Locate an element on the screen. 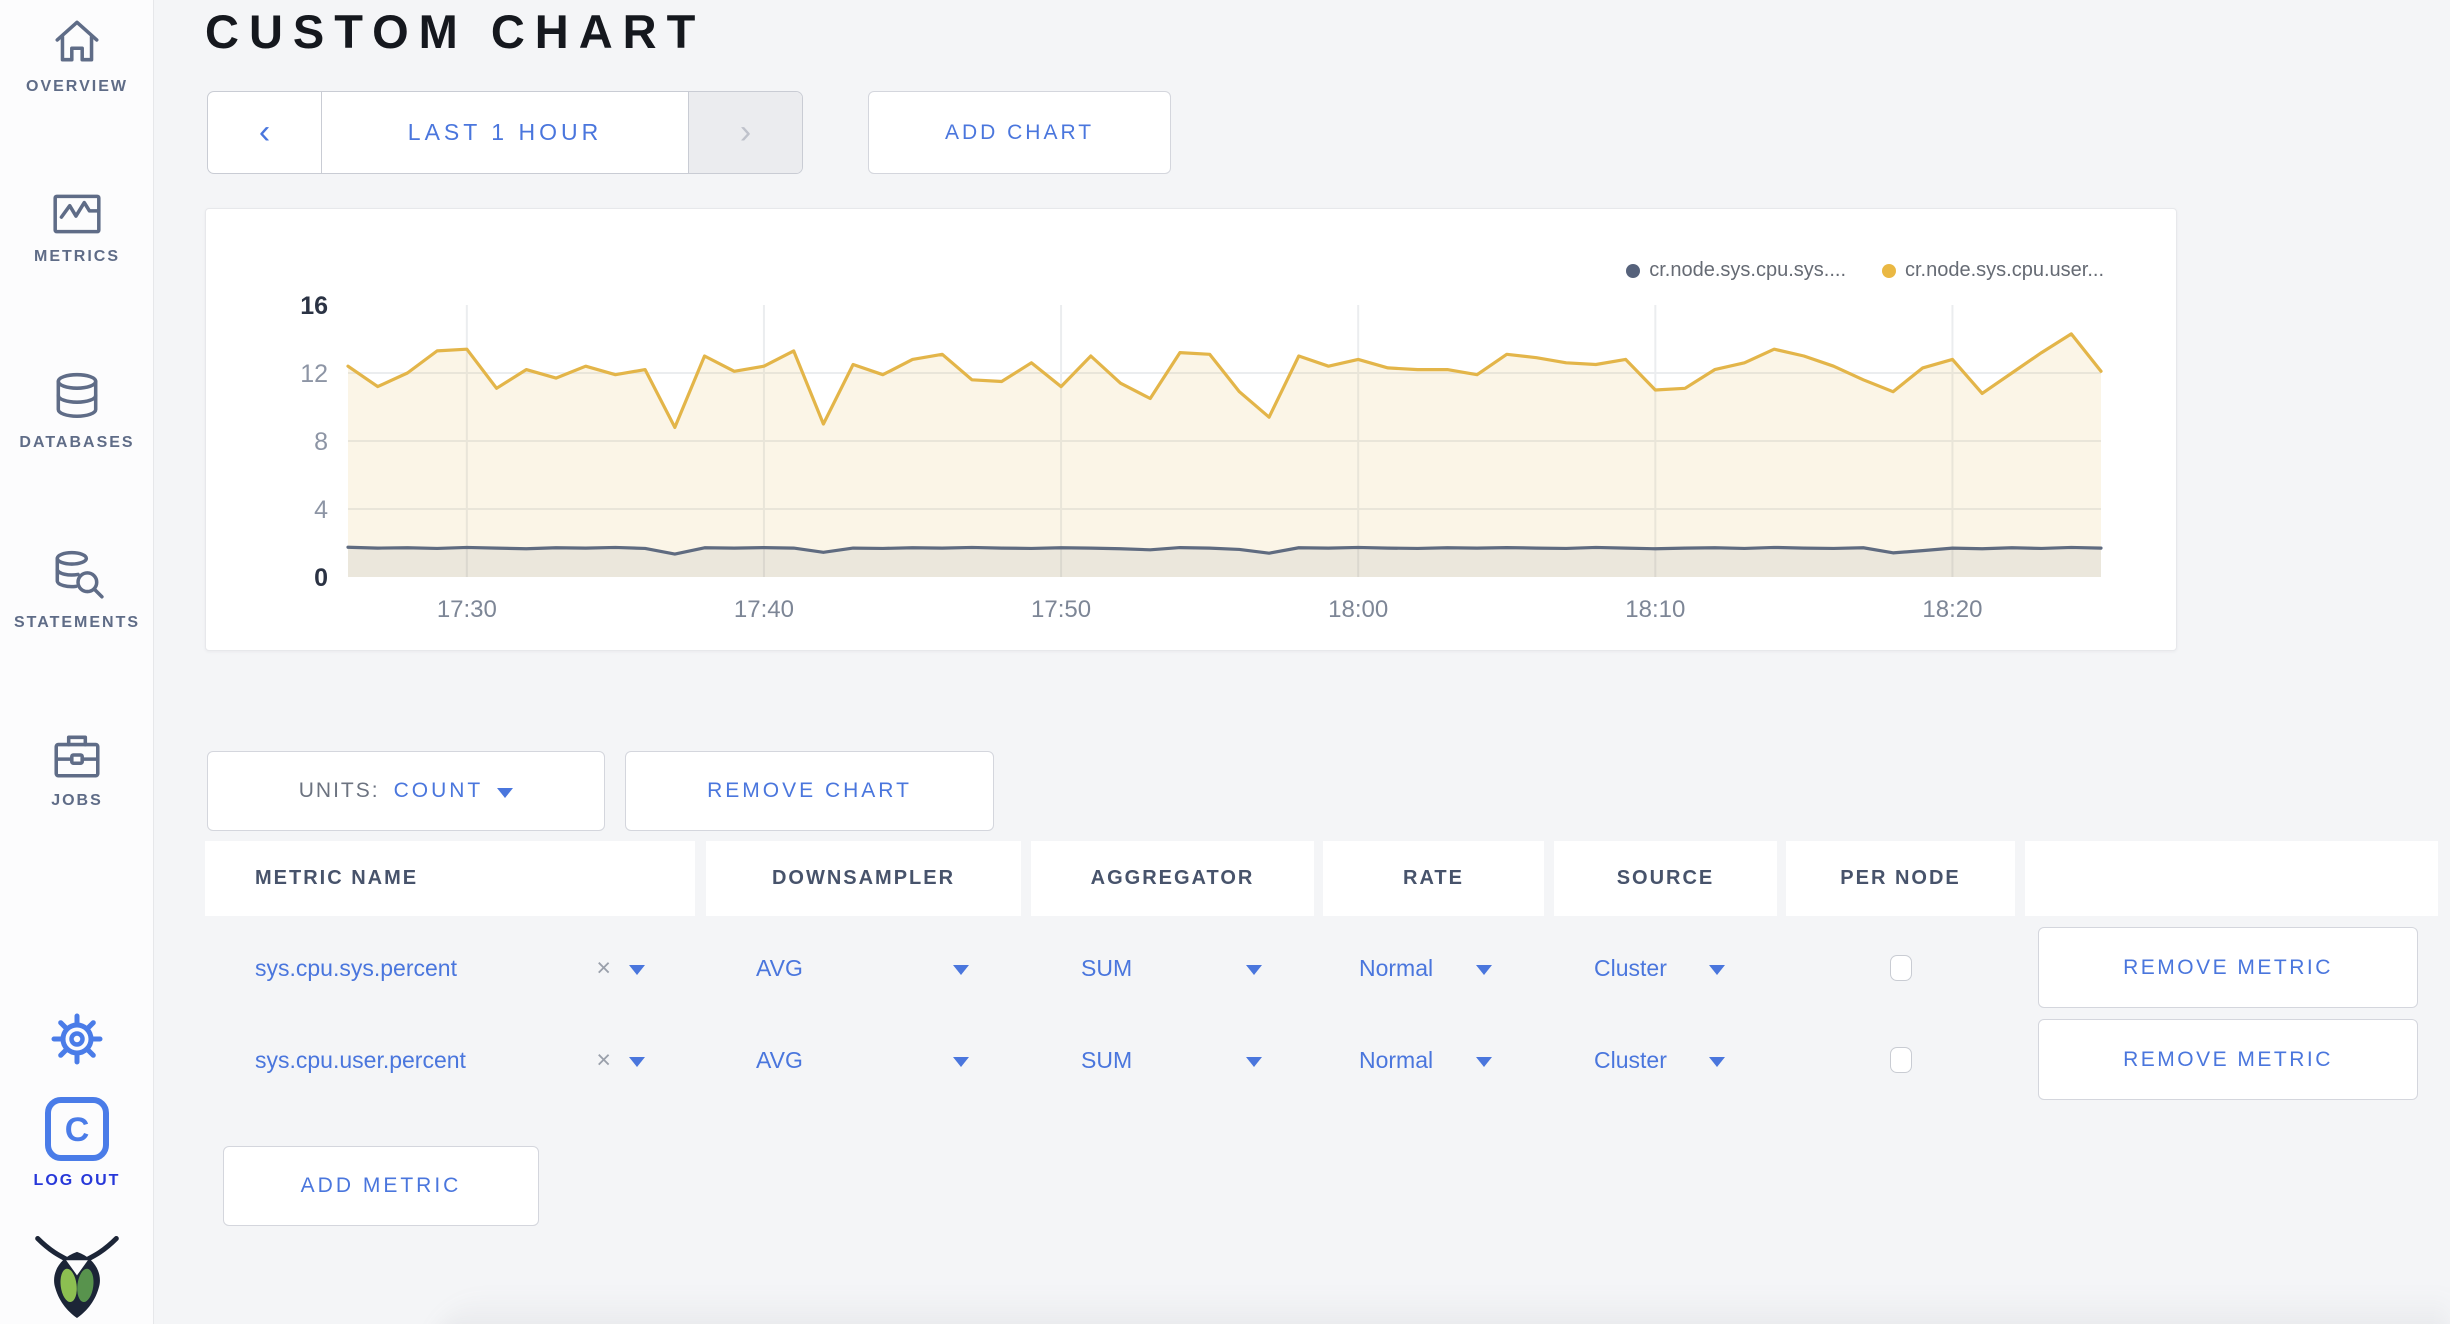 This screenshot has width=2450, height=1324. metrics-chart-icon is located at coordinates (77, 214).